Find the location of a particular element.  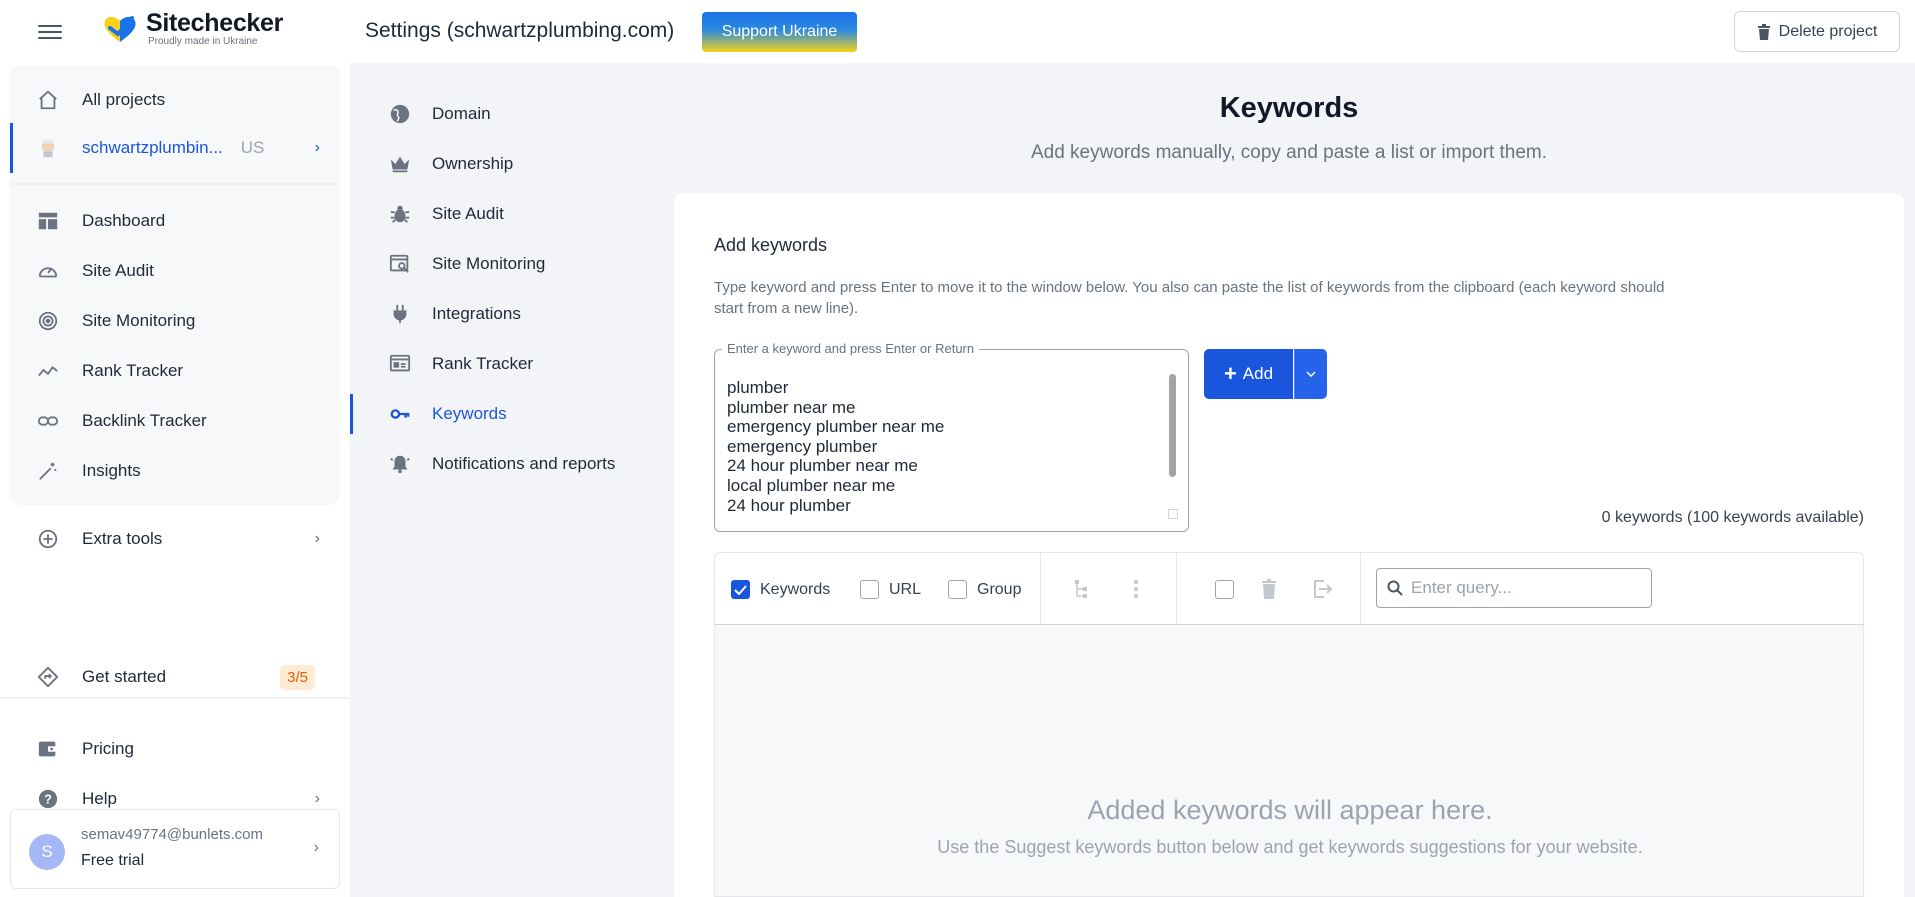

settings-nav-integrations: Integrations is located at coordinates (510, 314).